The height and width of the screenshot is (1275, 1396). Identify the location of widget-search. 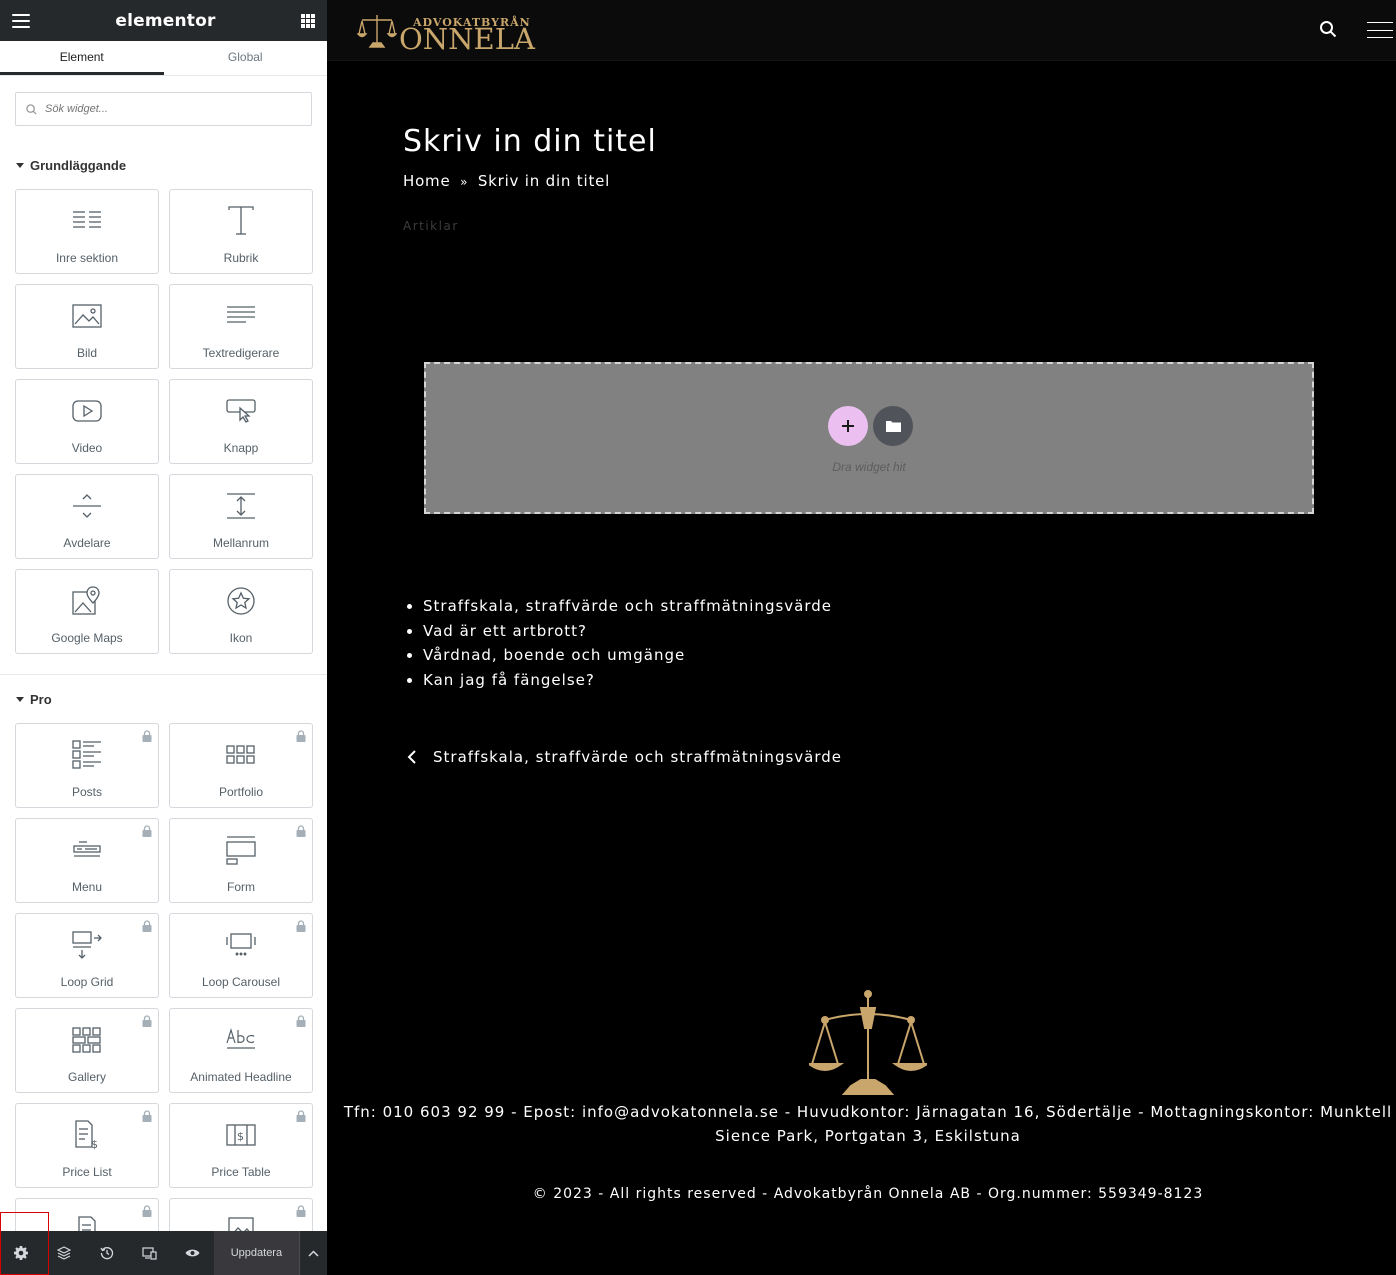
(163, 109).